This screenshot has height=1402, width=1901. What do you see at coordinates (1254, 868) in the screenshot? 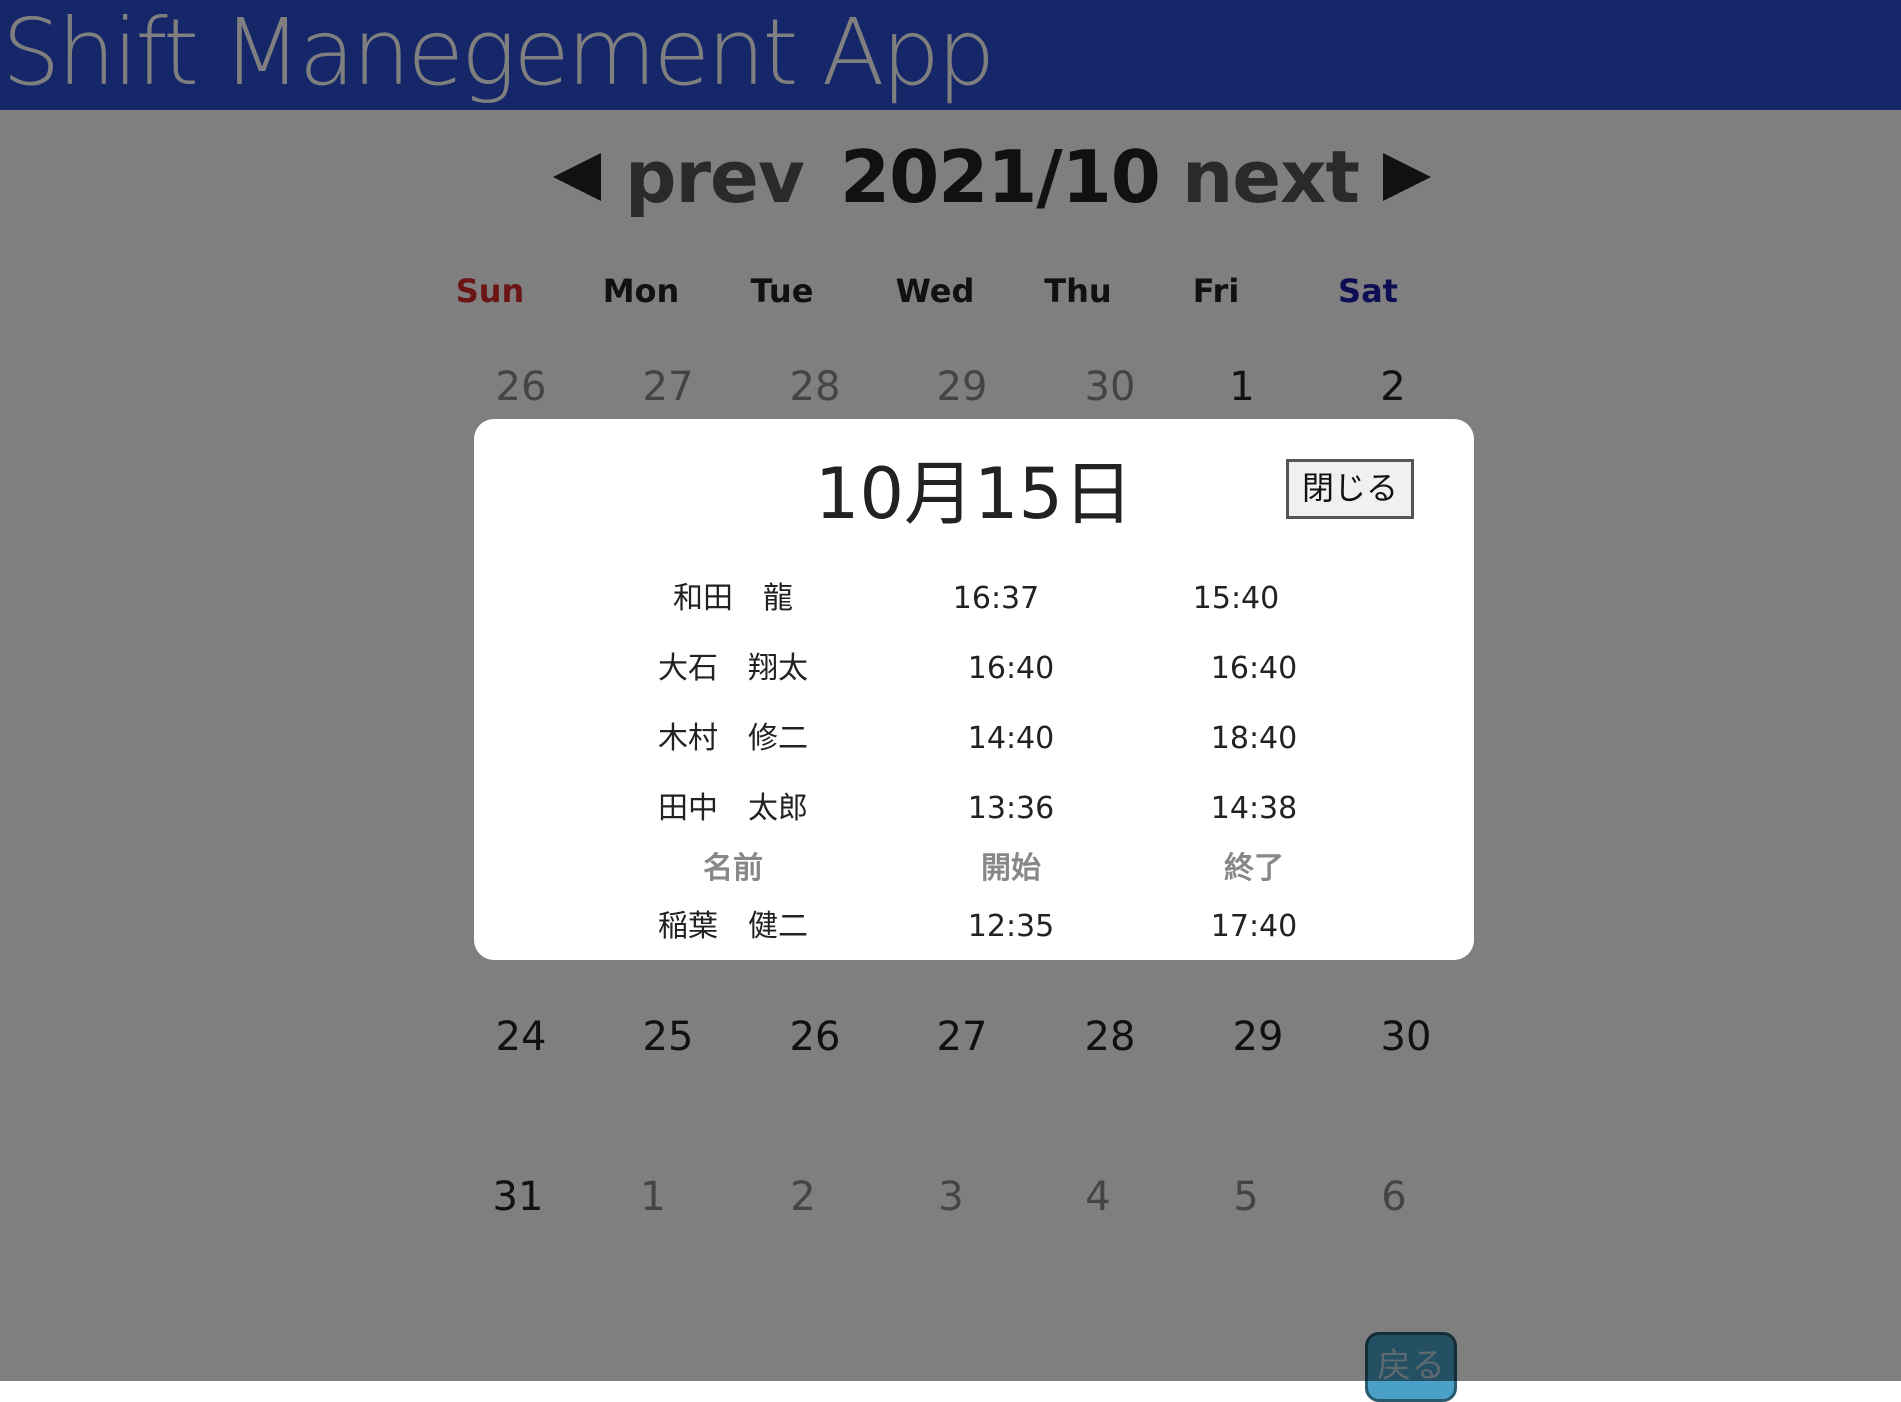
I see `header-end: 終了` at bounding box center [1254, 868].